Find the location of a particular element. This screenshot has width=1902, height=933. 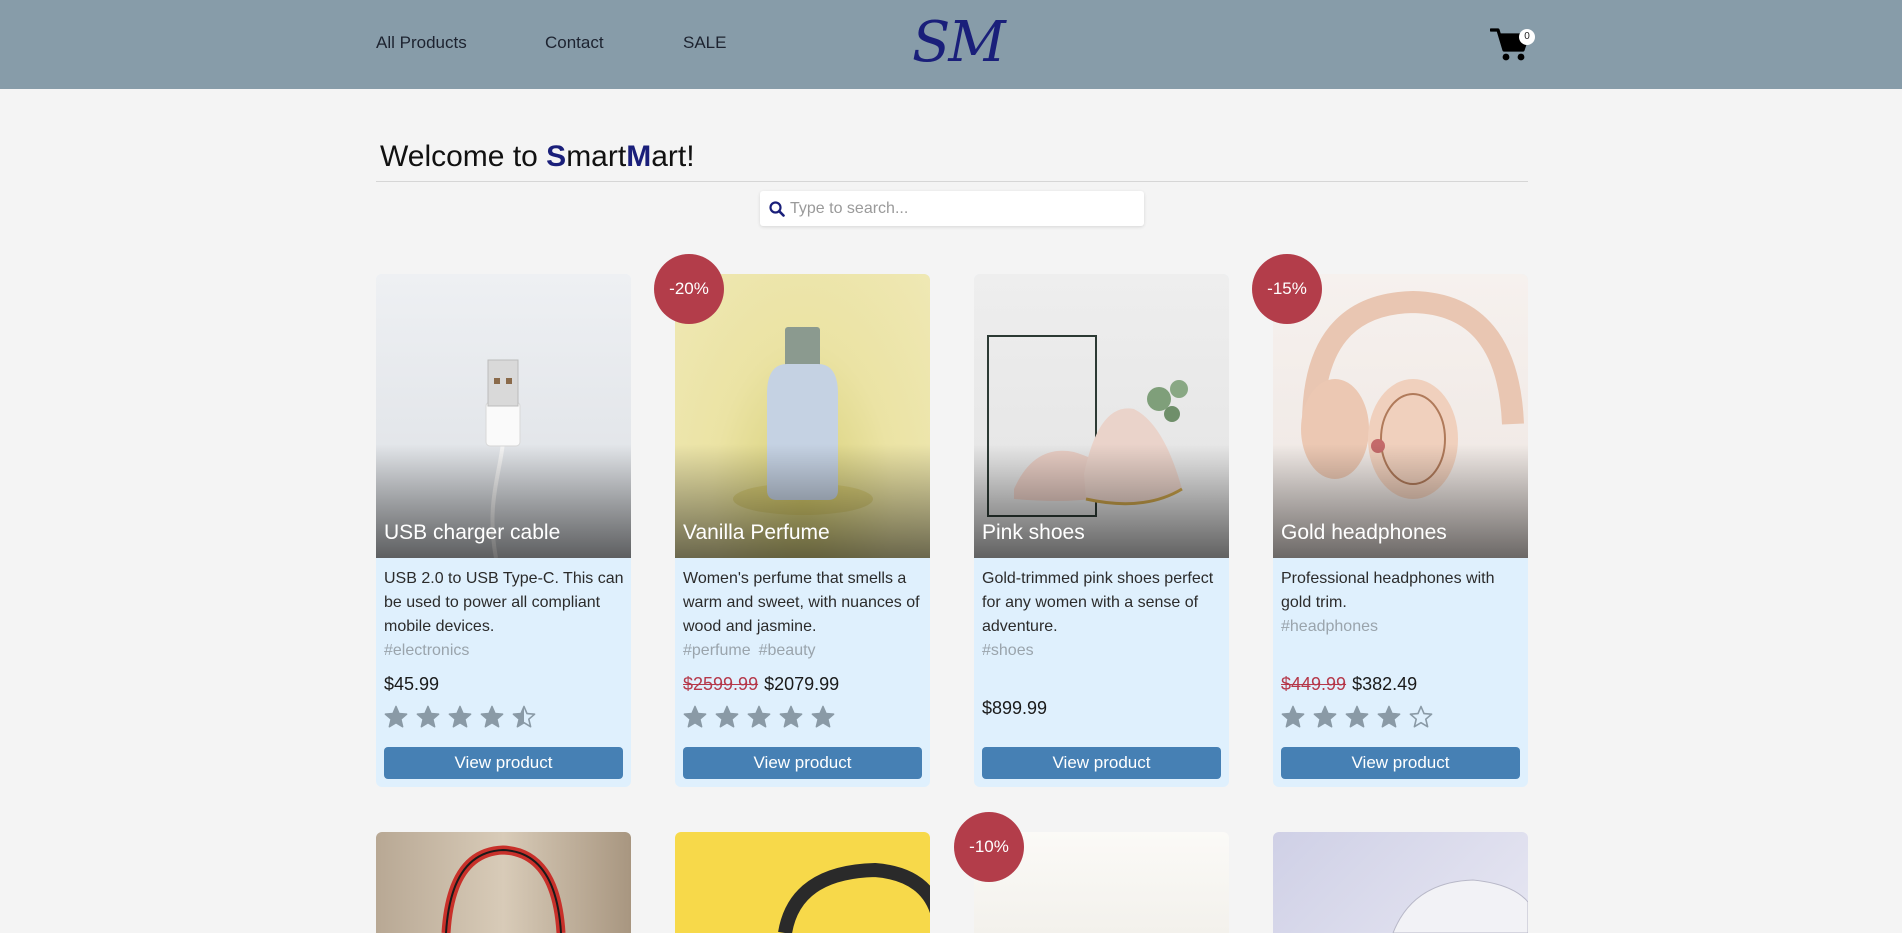

cart-count-badge: 0 is located at coordinates (1527, 37).